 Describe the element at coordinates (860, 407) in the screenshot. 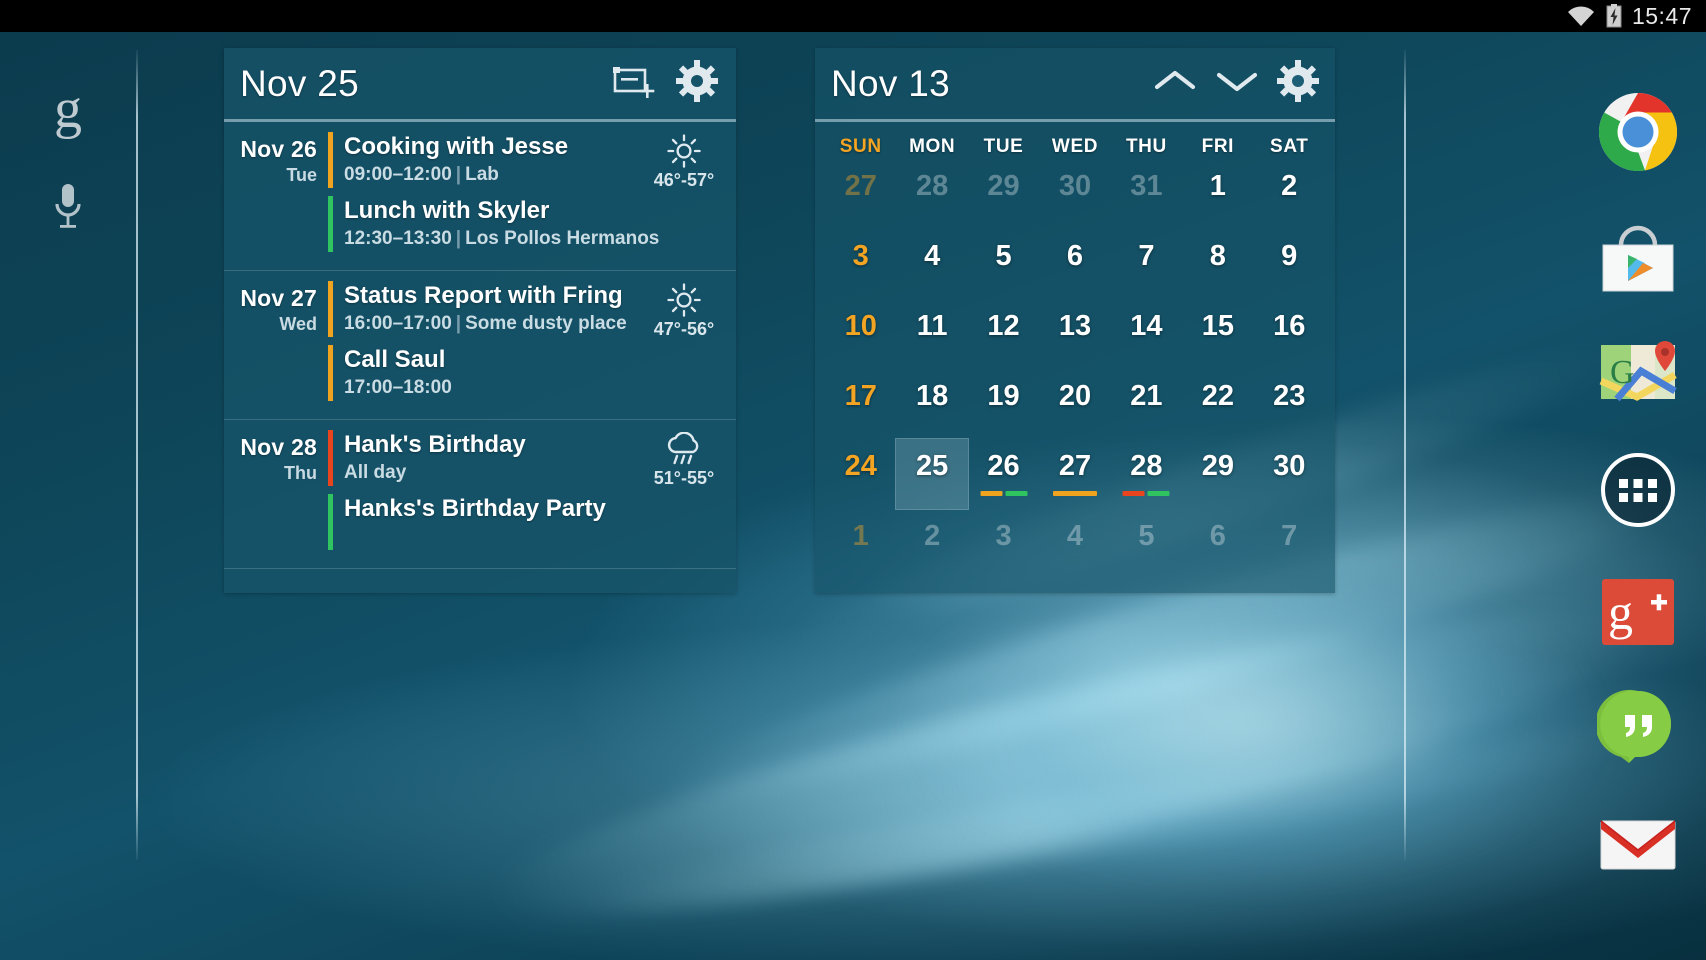

I see `month-day-cell: 17` at that location.